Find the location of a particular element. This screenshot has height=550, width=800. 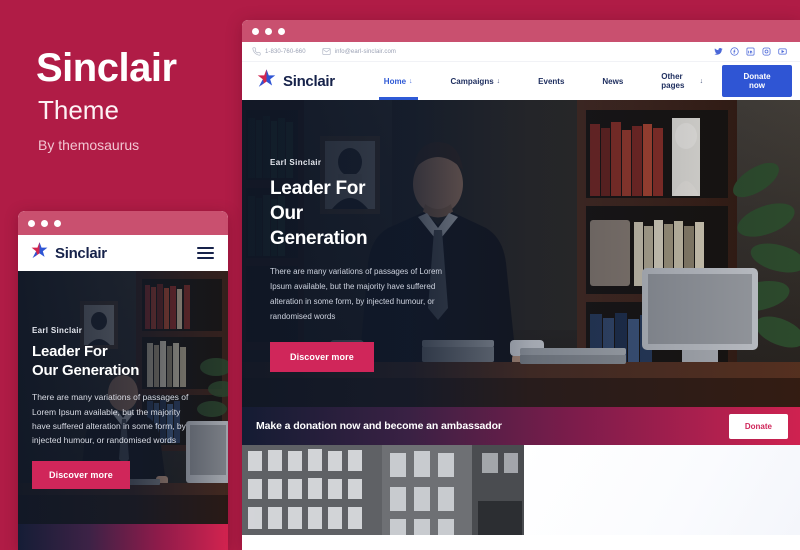

topbar-email: info@earl-sinclair.com is located at coordinates (359, 51).